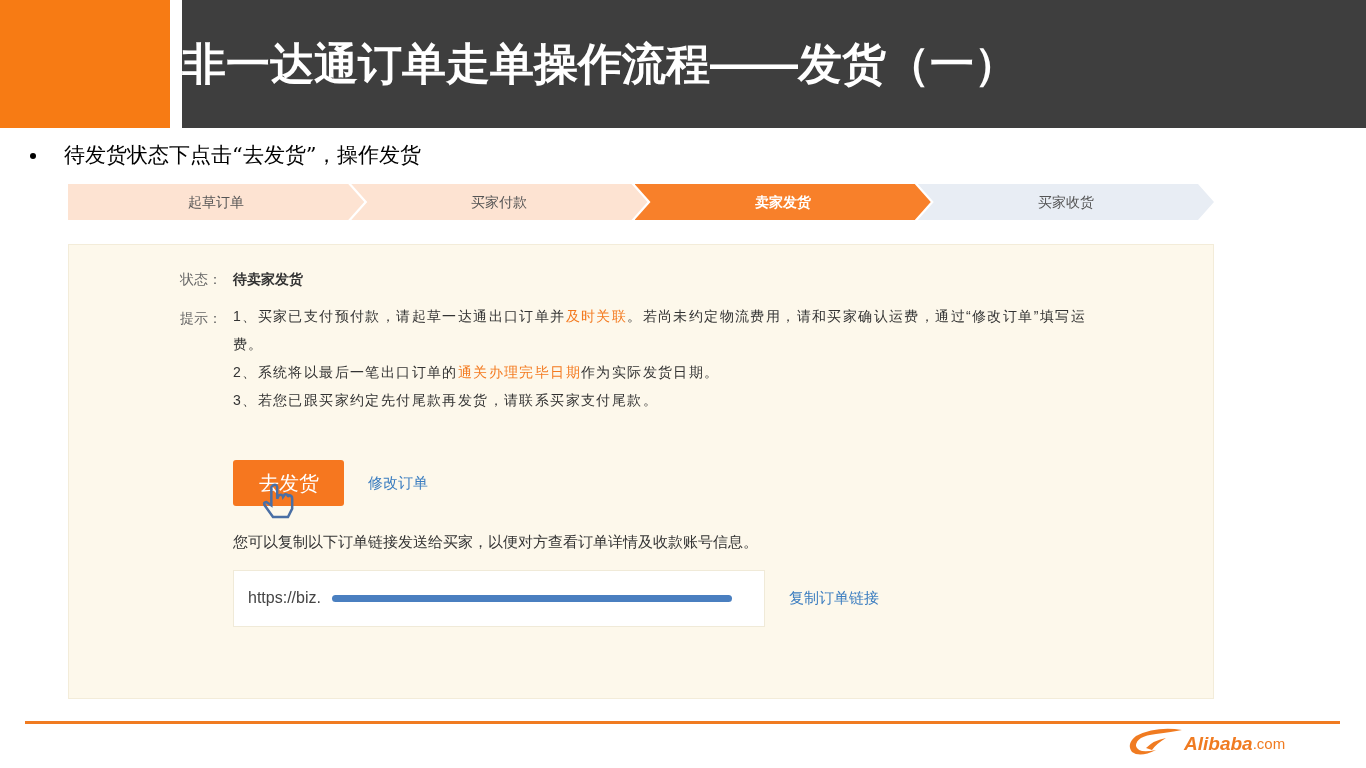 This screenshot has height=768, width=1366. I want to click on tip-line: 1、买家已支付预付款，请起草一达通出口订单并及时关联。若尚未约定物流费用，请和买家确认运费，通过“修改订单”填写运费。, so click(660, 330).